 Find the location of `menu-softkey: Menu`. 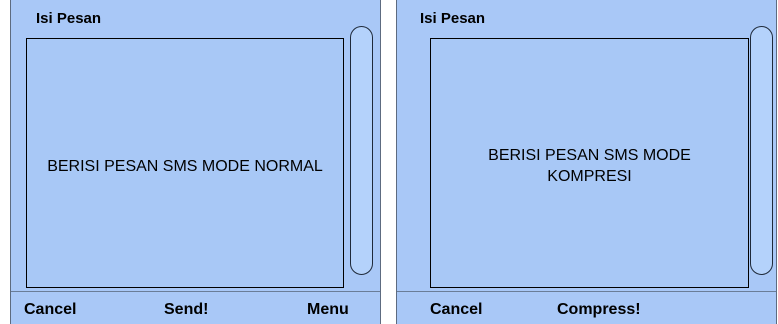

menu-softkey: Menu is located at coordinates (328, 310).